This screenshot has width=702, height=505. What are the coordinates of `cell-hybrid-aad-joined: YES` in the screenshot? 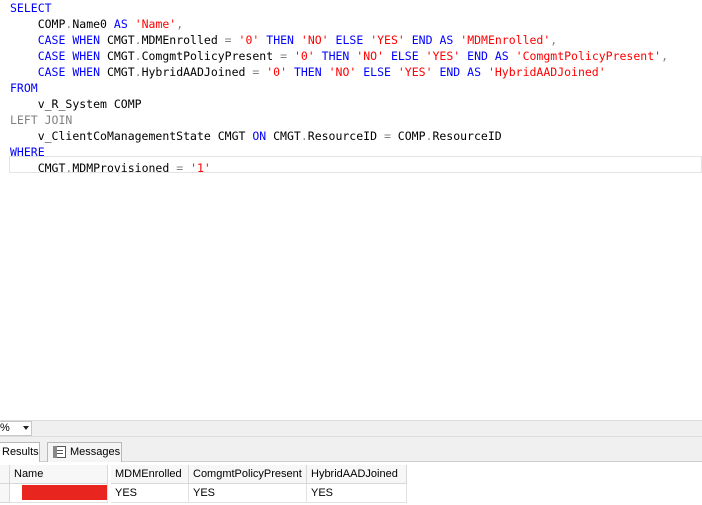 It's located at (357, 493).